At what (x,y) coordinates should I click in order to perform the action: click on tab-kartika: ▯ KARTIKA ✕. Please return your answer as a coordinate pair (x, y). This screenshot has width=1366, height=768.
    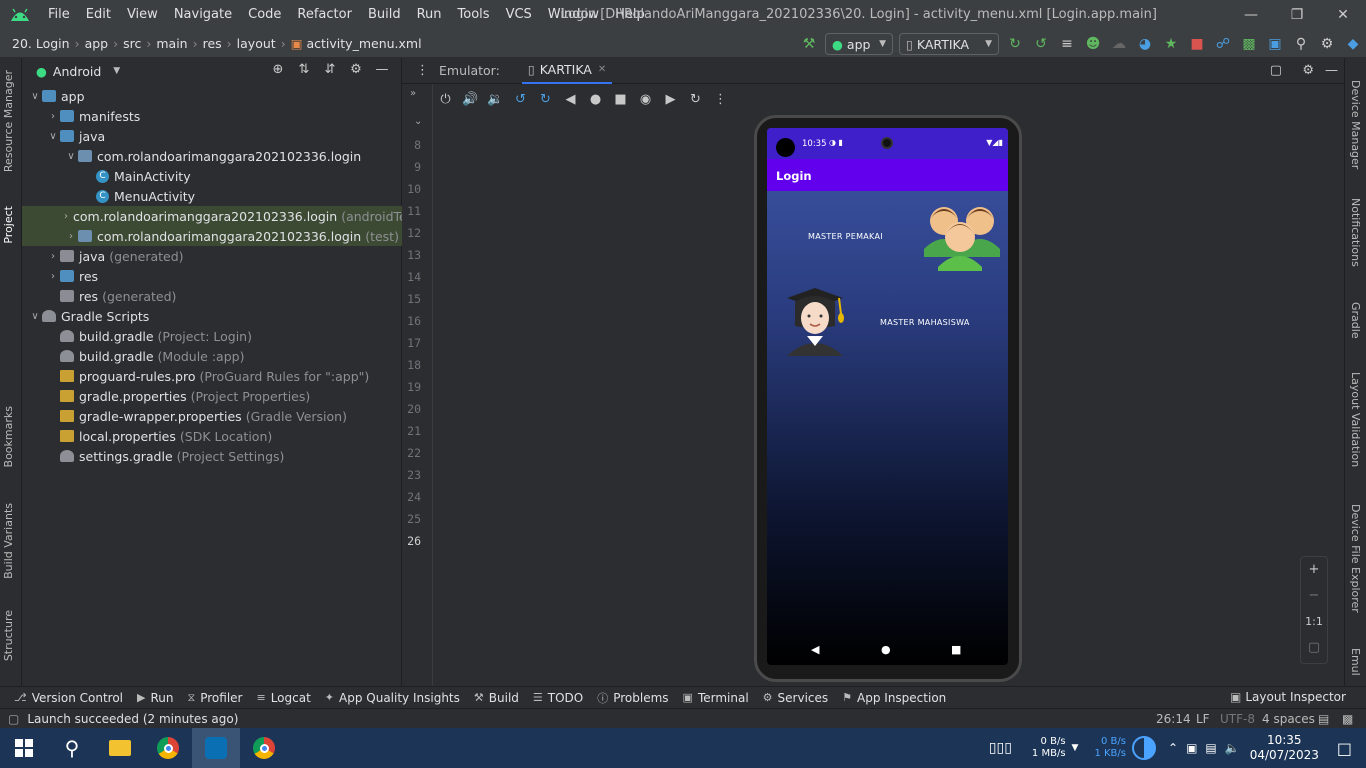
    Looking at the image, I should click on (567, 71).